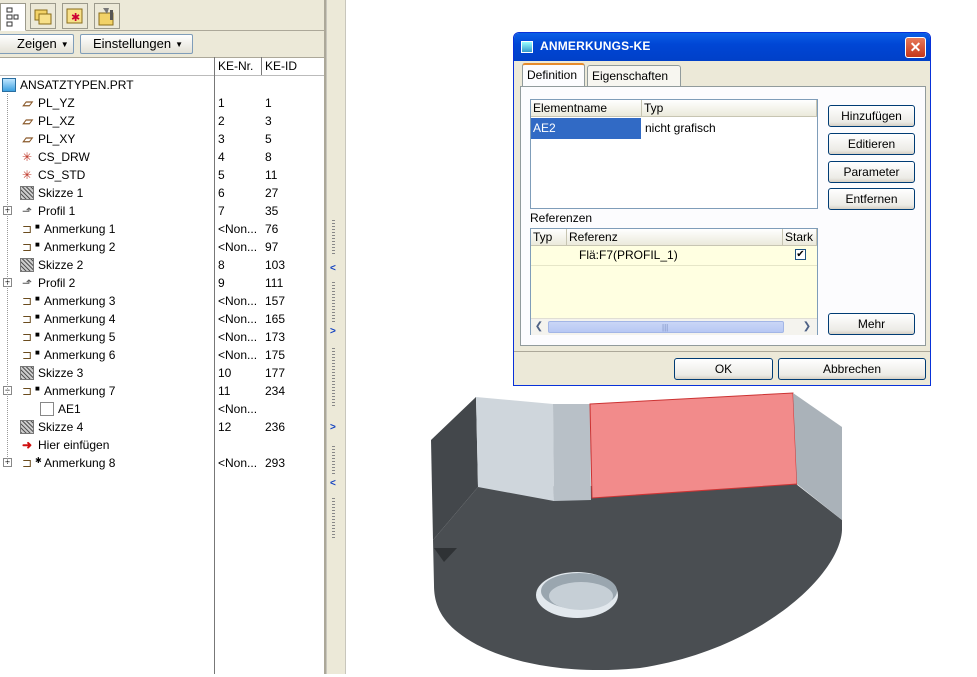 This screenshot has width=977, height=677. Describe the element at coordinates (162, 229) in the screenshot. I see `tree-row: ⊐ ■ Anmerkung 1 <Non... 76` at that location.